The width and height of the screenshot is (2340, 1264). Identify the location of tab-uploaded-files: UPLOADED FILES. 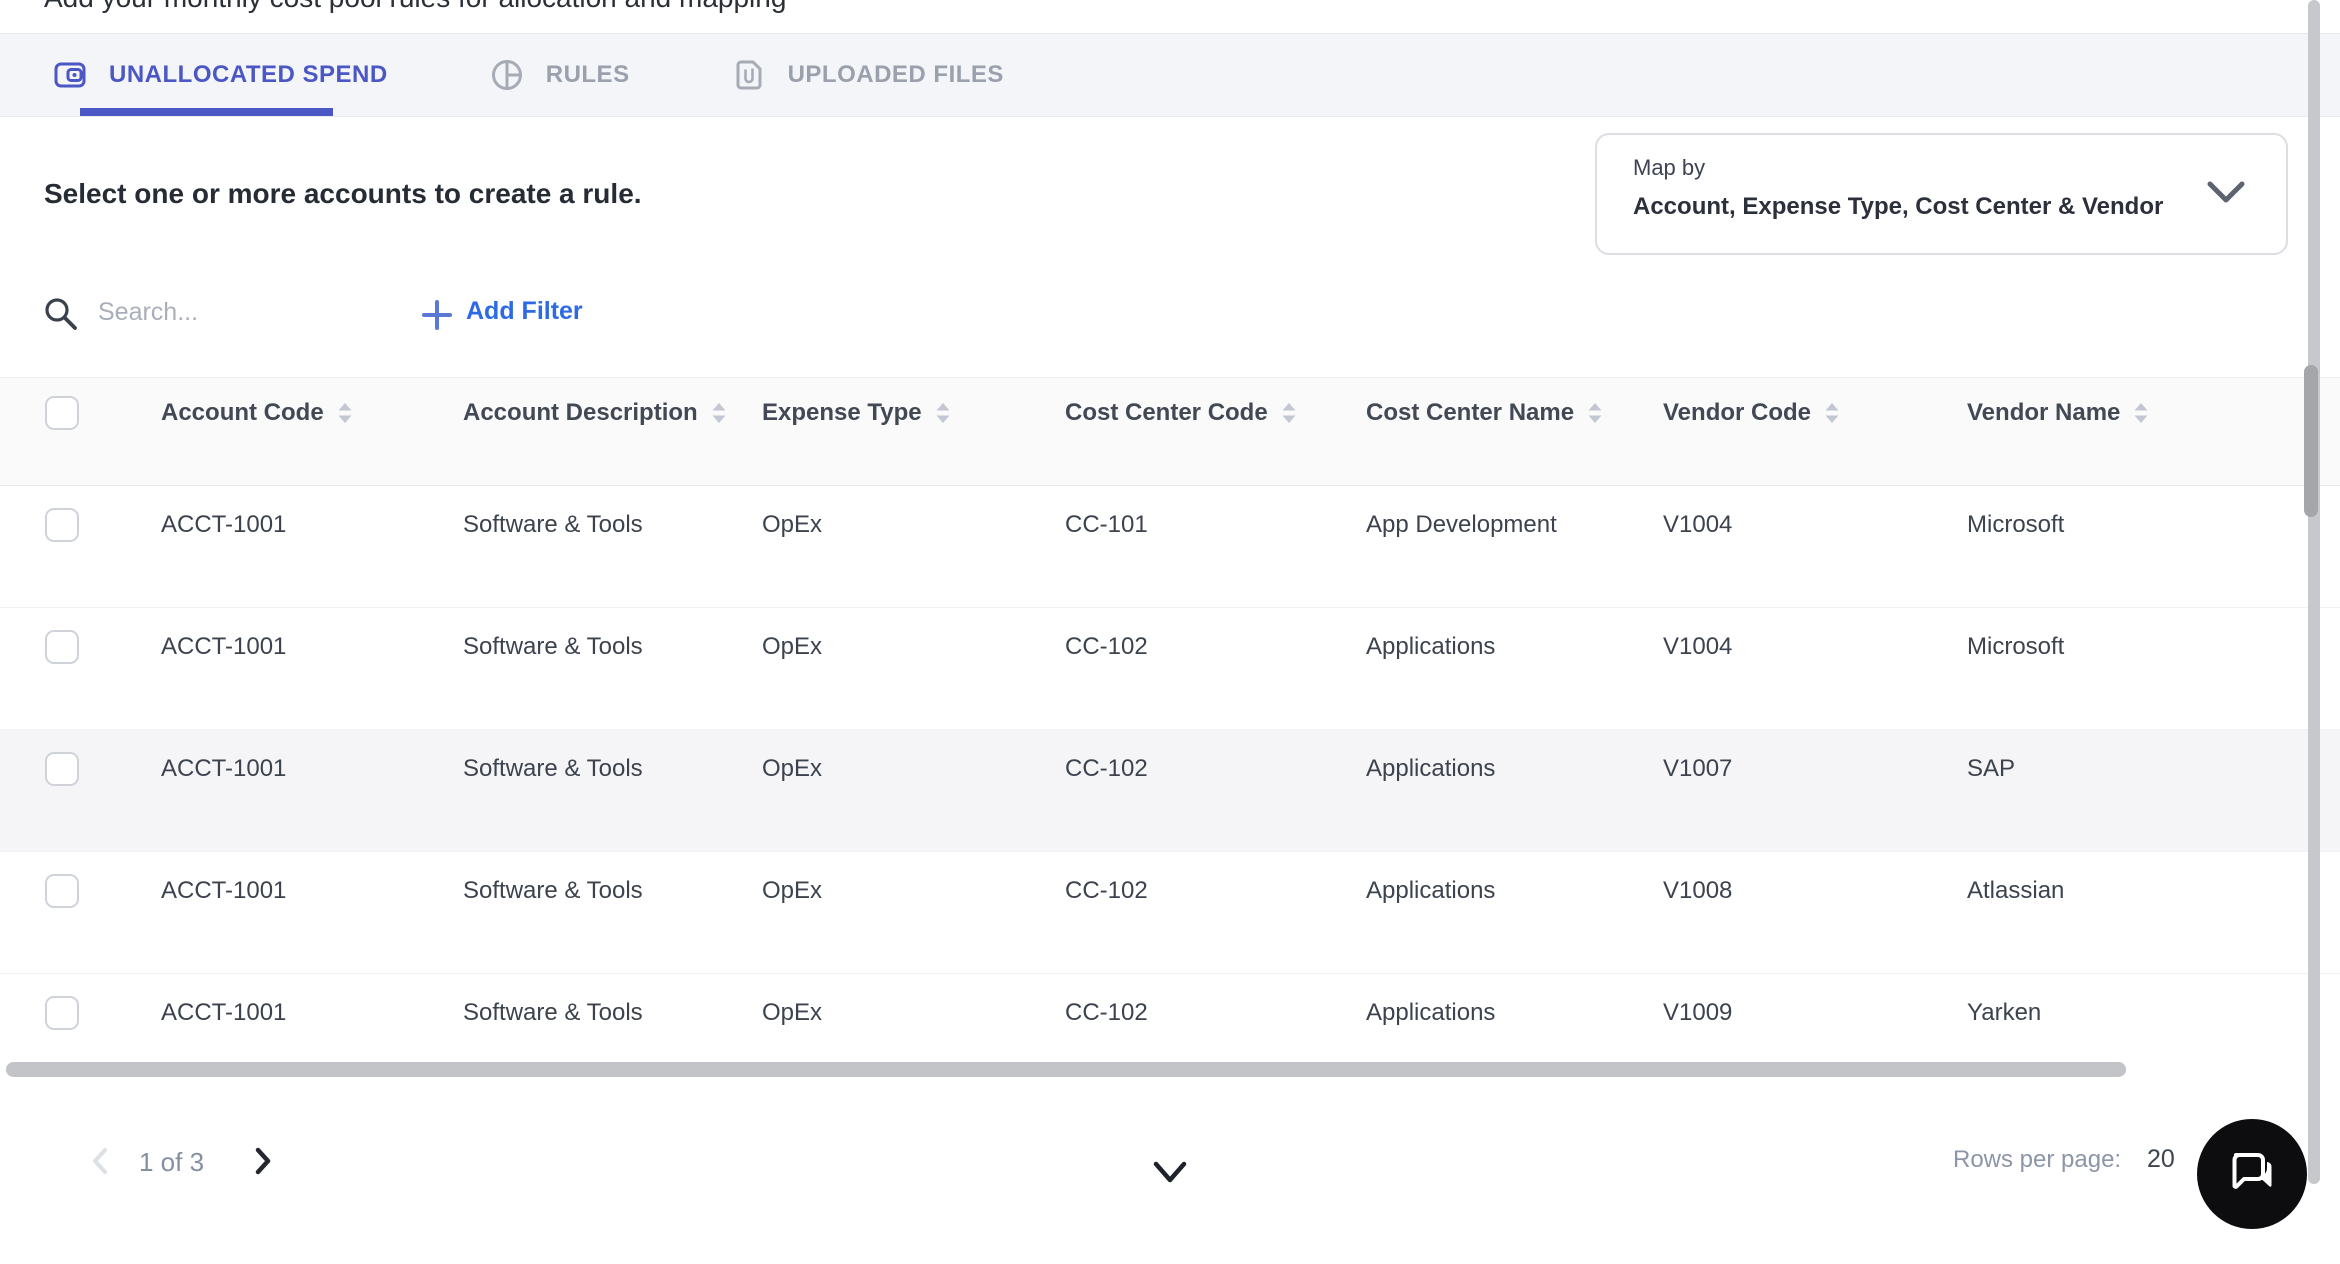
(868, 75).